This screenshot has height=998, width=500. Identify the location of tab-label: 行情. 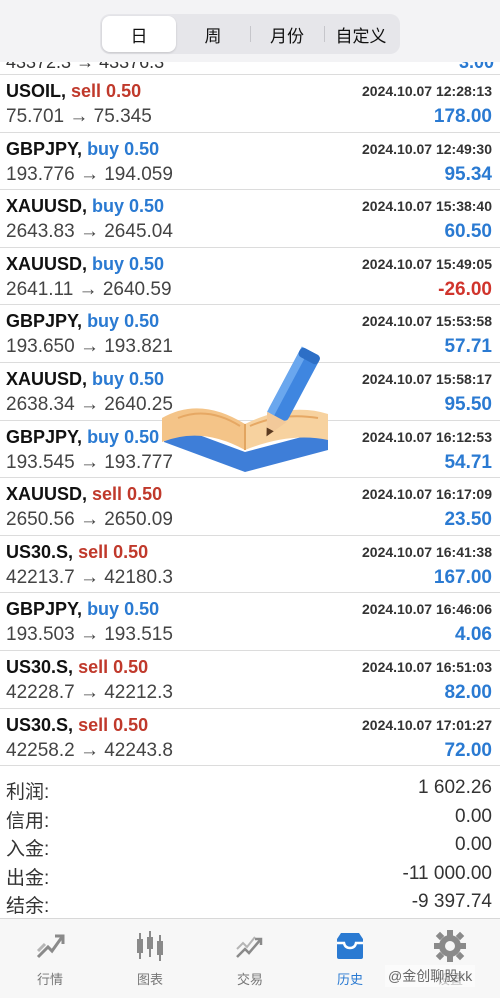
(49, 979).